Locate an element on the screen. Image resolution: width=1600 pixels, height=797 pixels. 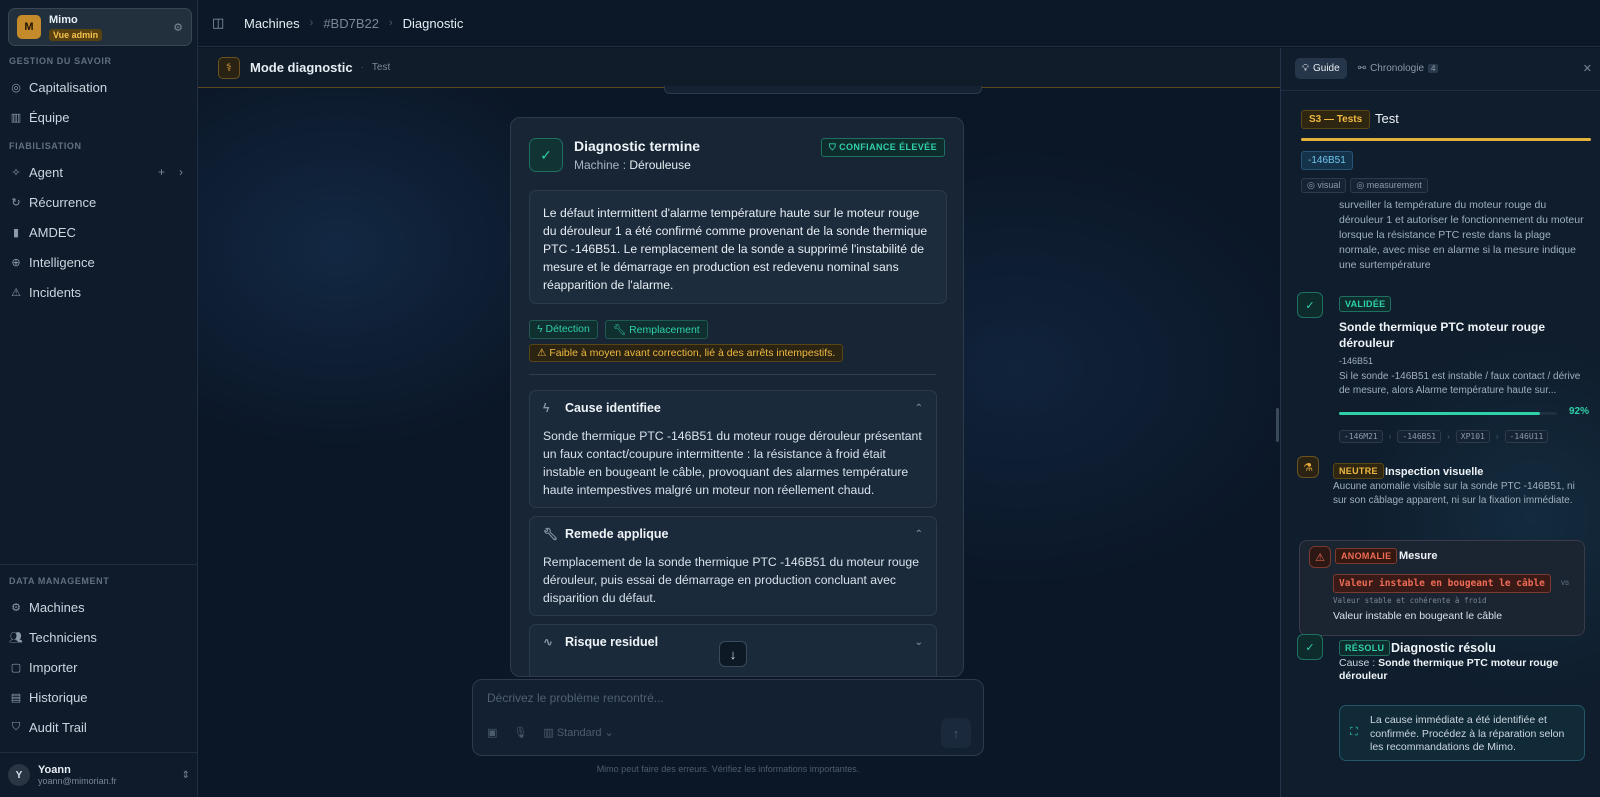
avatar: Y is located at coordinates (19, 775).